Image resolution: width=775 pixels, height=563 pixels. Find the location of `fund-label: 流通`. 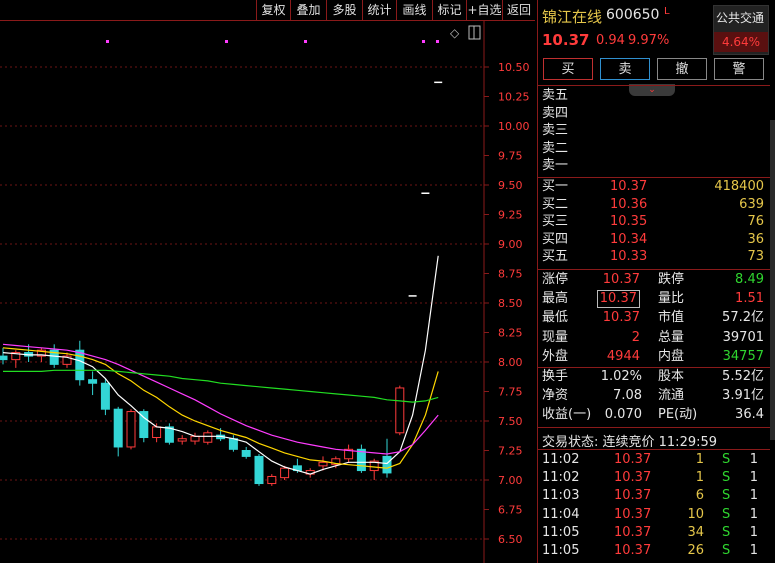

fund-label: 流通 is located at coordinates (671, 396).